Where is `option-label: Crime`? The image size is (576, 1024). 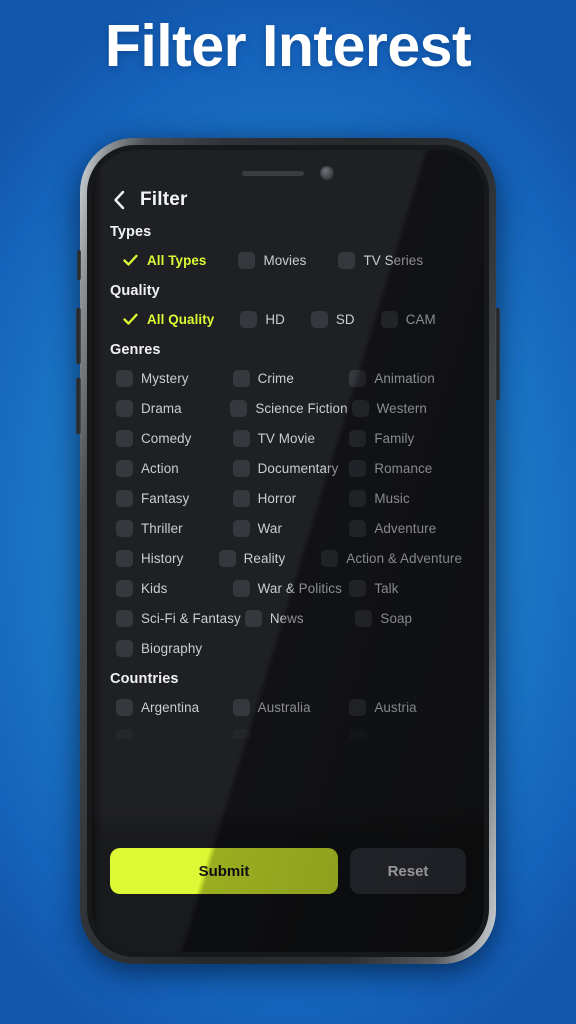
option-label: Crime is located at coordinates (275, 378).